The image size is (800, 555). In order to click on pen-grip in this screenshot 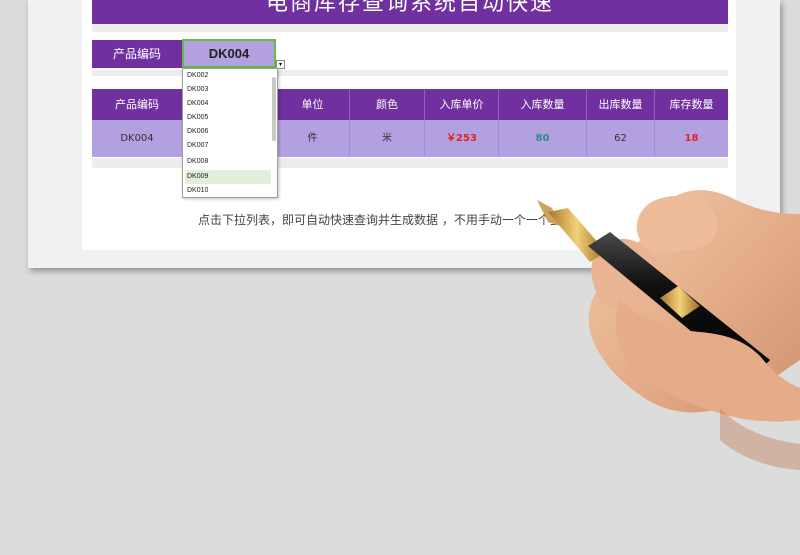, I will do `click(577, 235)`.